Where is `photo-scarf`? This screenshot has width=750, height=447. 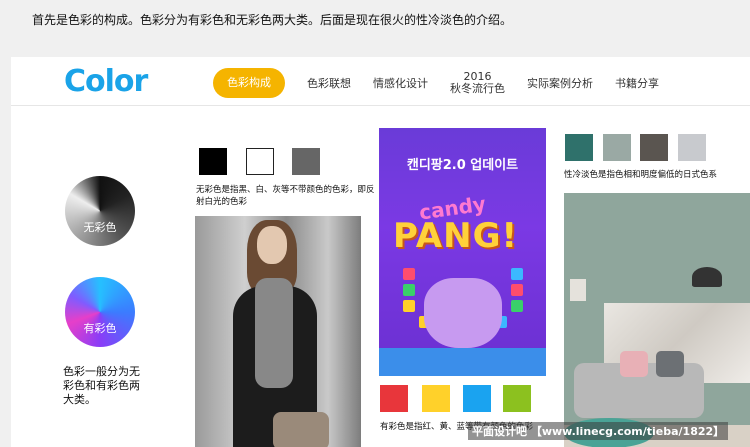 photo-scarf is located at coordinates (274, 333).